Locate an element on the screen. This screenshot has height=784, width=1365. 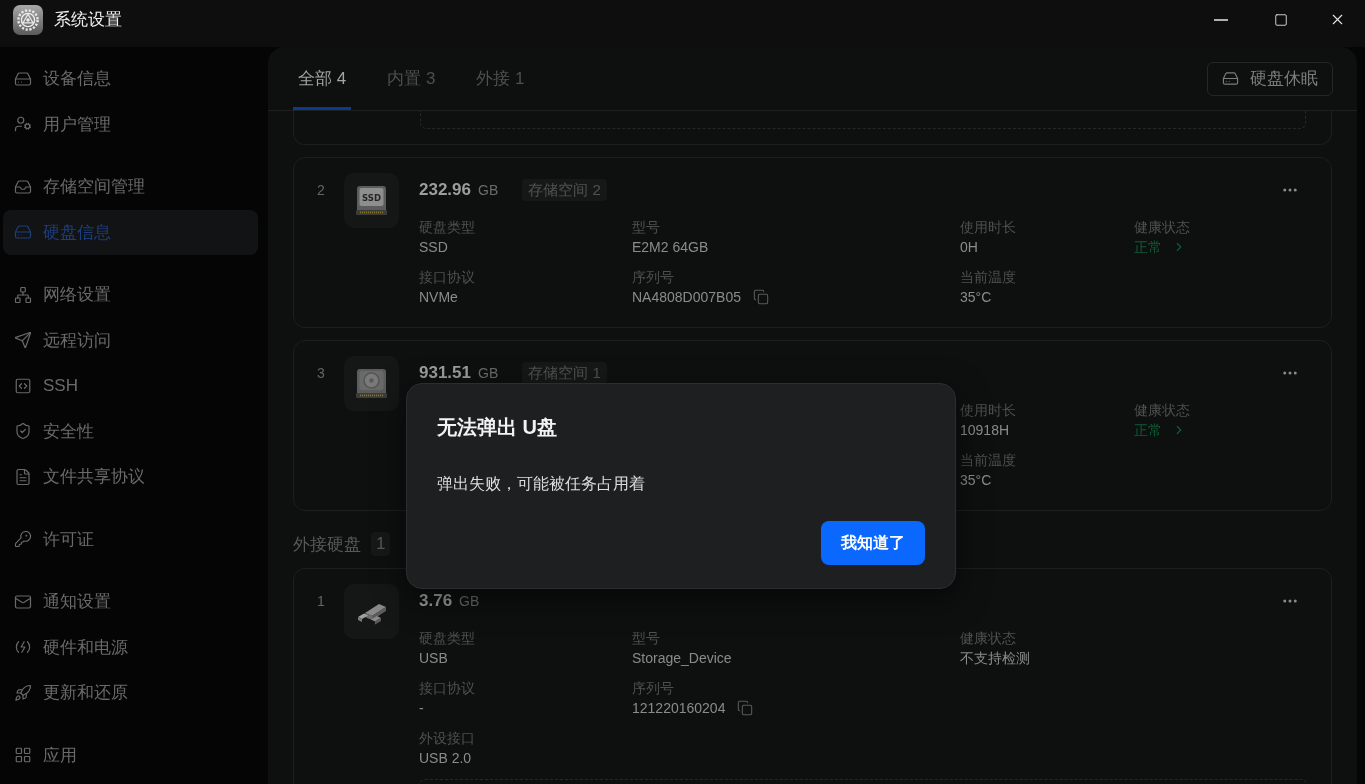
confirm-button: 我知道了 is located at coordinates (873, 543).